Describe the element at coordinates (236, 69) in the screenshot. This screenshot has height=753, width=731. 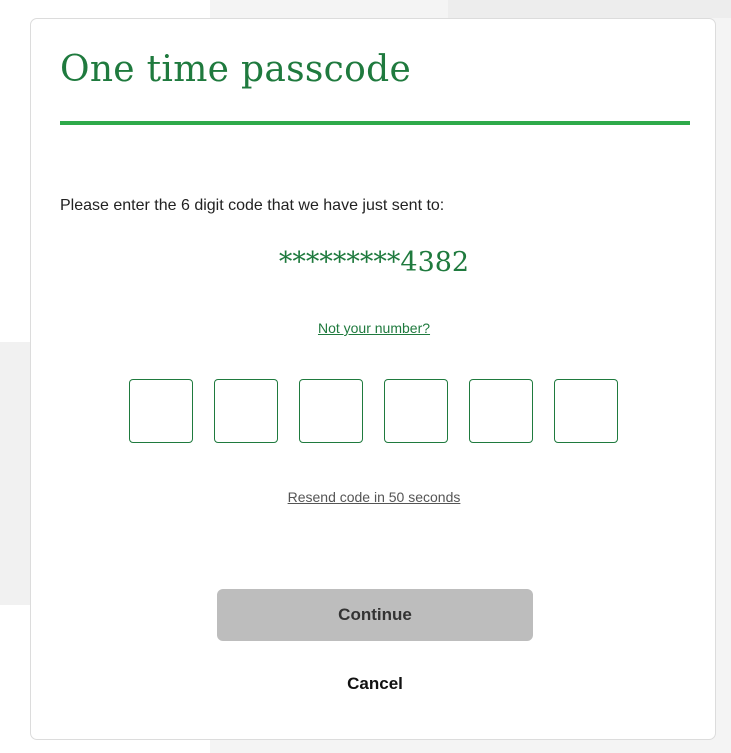
I see `page-title: One time passcode` at that location.